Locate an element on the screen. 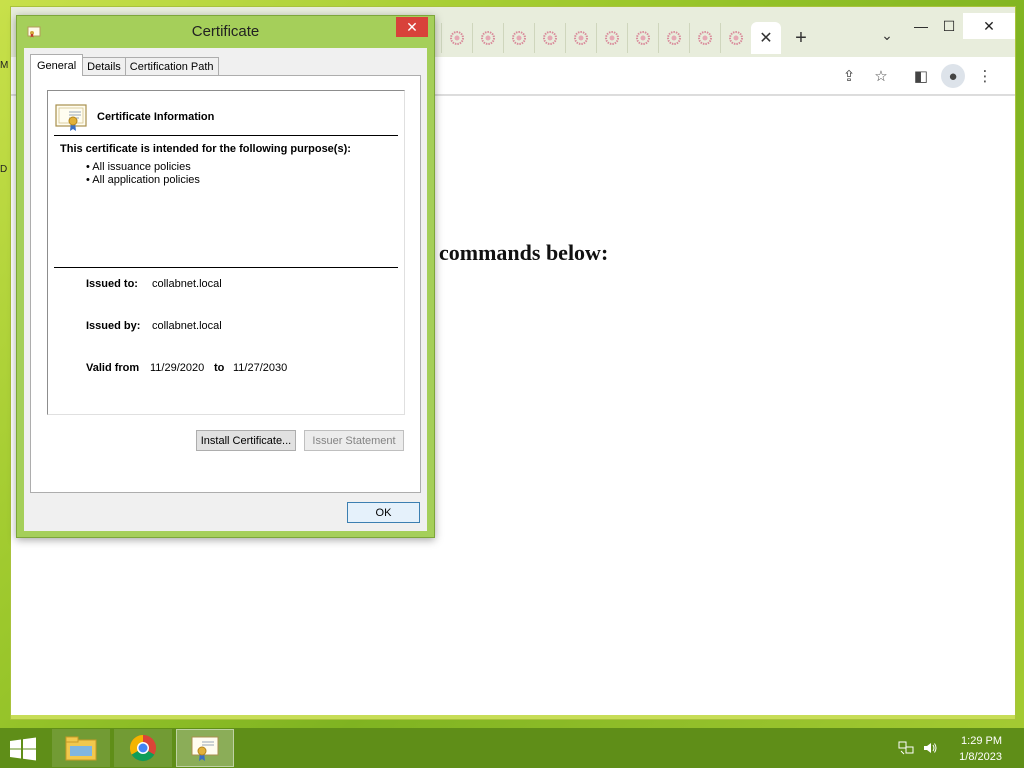 This screenshot has height=768, width=1024. tab-general: General is located at coordinates (57, 65).